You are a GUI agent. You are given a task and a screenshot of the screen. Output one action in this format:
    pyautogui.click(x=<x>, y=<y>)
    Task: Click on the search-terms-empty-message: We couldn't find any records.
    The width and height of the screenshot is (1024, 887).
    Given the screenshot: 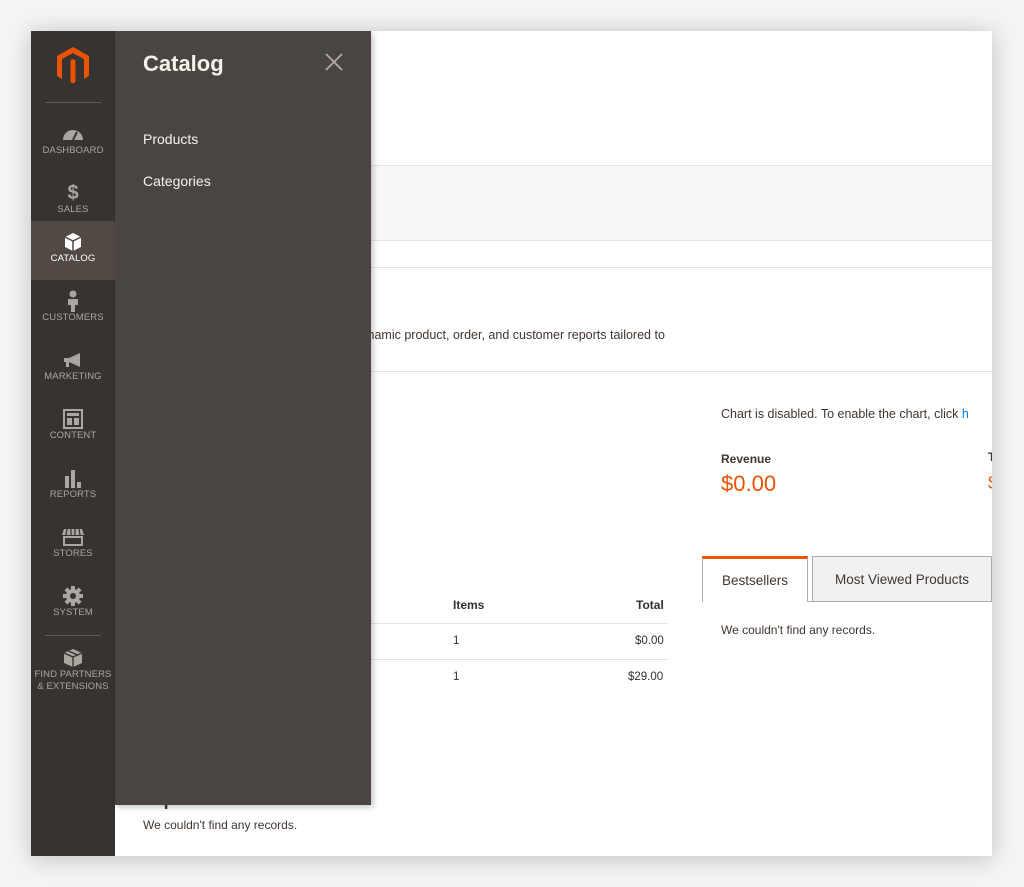 What is the action you would take?
    pyautogui.click(x=220, y=825)
    